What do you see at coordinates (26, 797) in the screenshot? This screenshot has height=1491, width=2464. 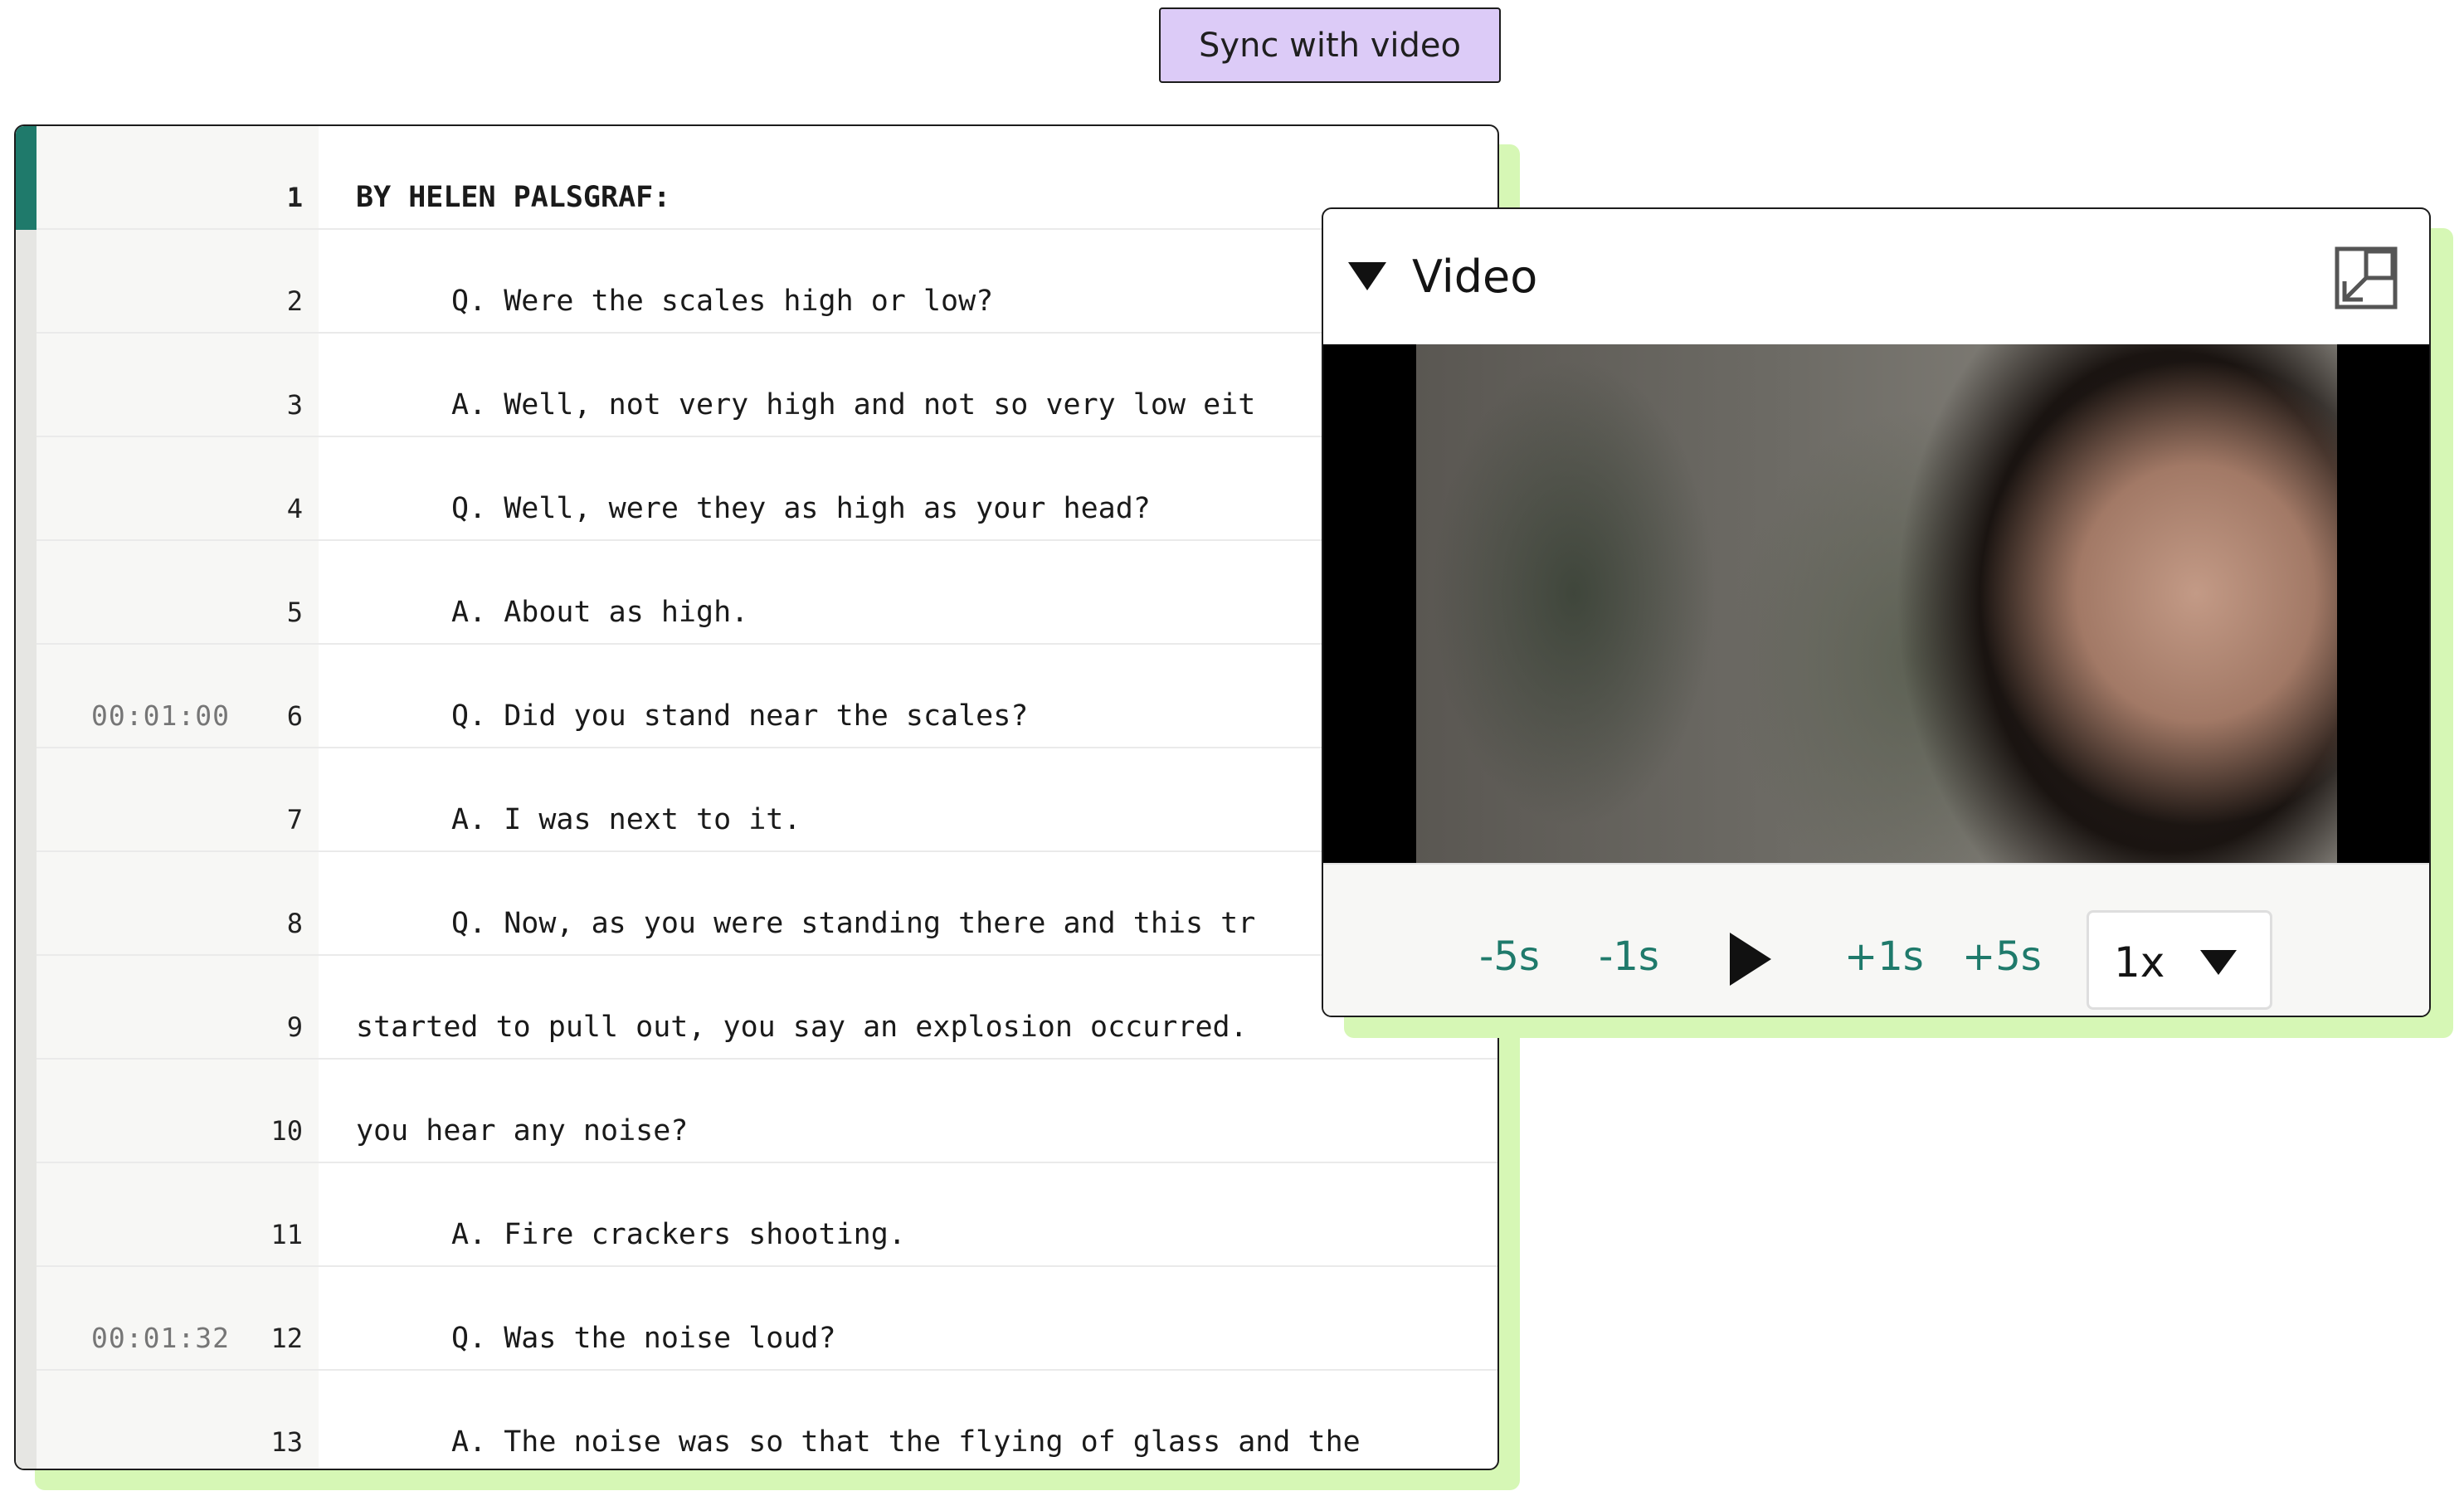 I see `transcript-rail` at bounding box center [26, 797].